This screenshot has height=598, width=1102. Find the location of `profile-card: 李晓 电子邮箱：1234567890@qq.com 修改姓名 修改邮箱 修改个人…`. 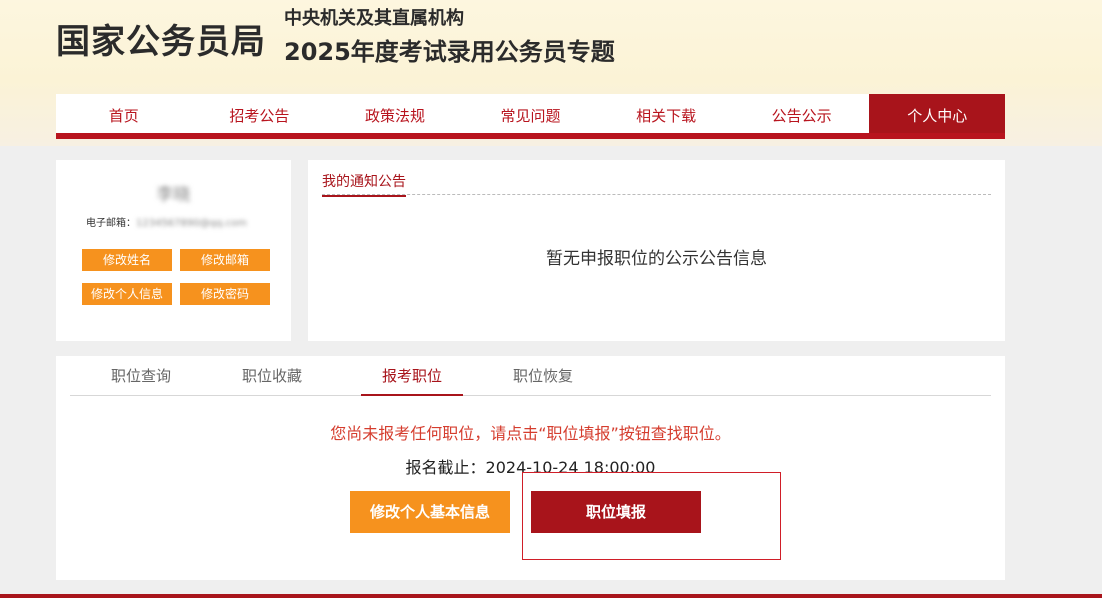

profile-card: 李晓 电子邮箱：1234567890@qq.com 修改姓名 修改邮箱 修改个人… is located at coordinates (173, 250).